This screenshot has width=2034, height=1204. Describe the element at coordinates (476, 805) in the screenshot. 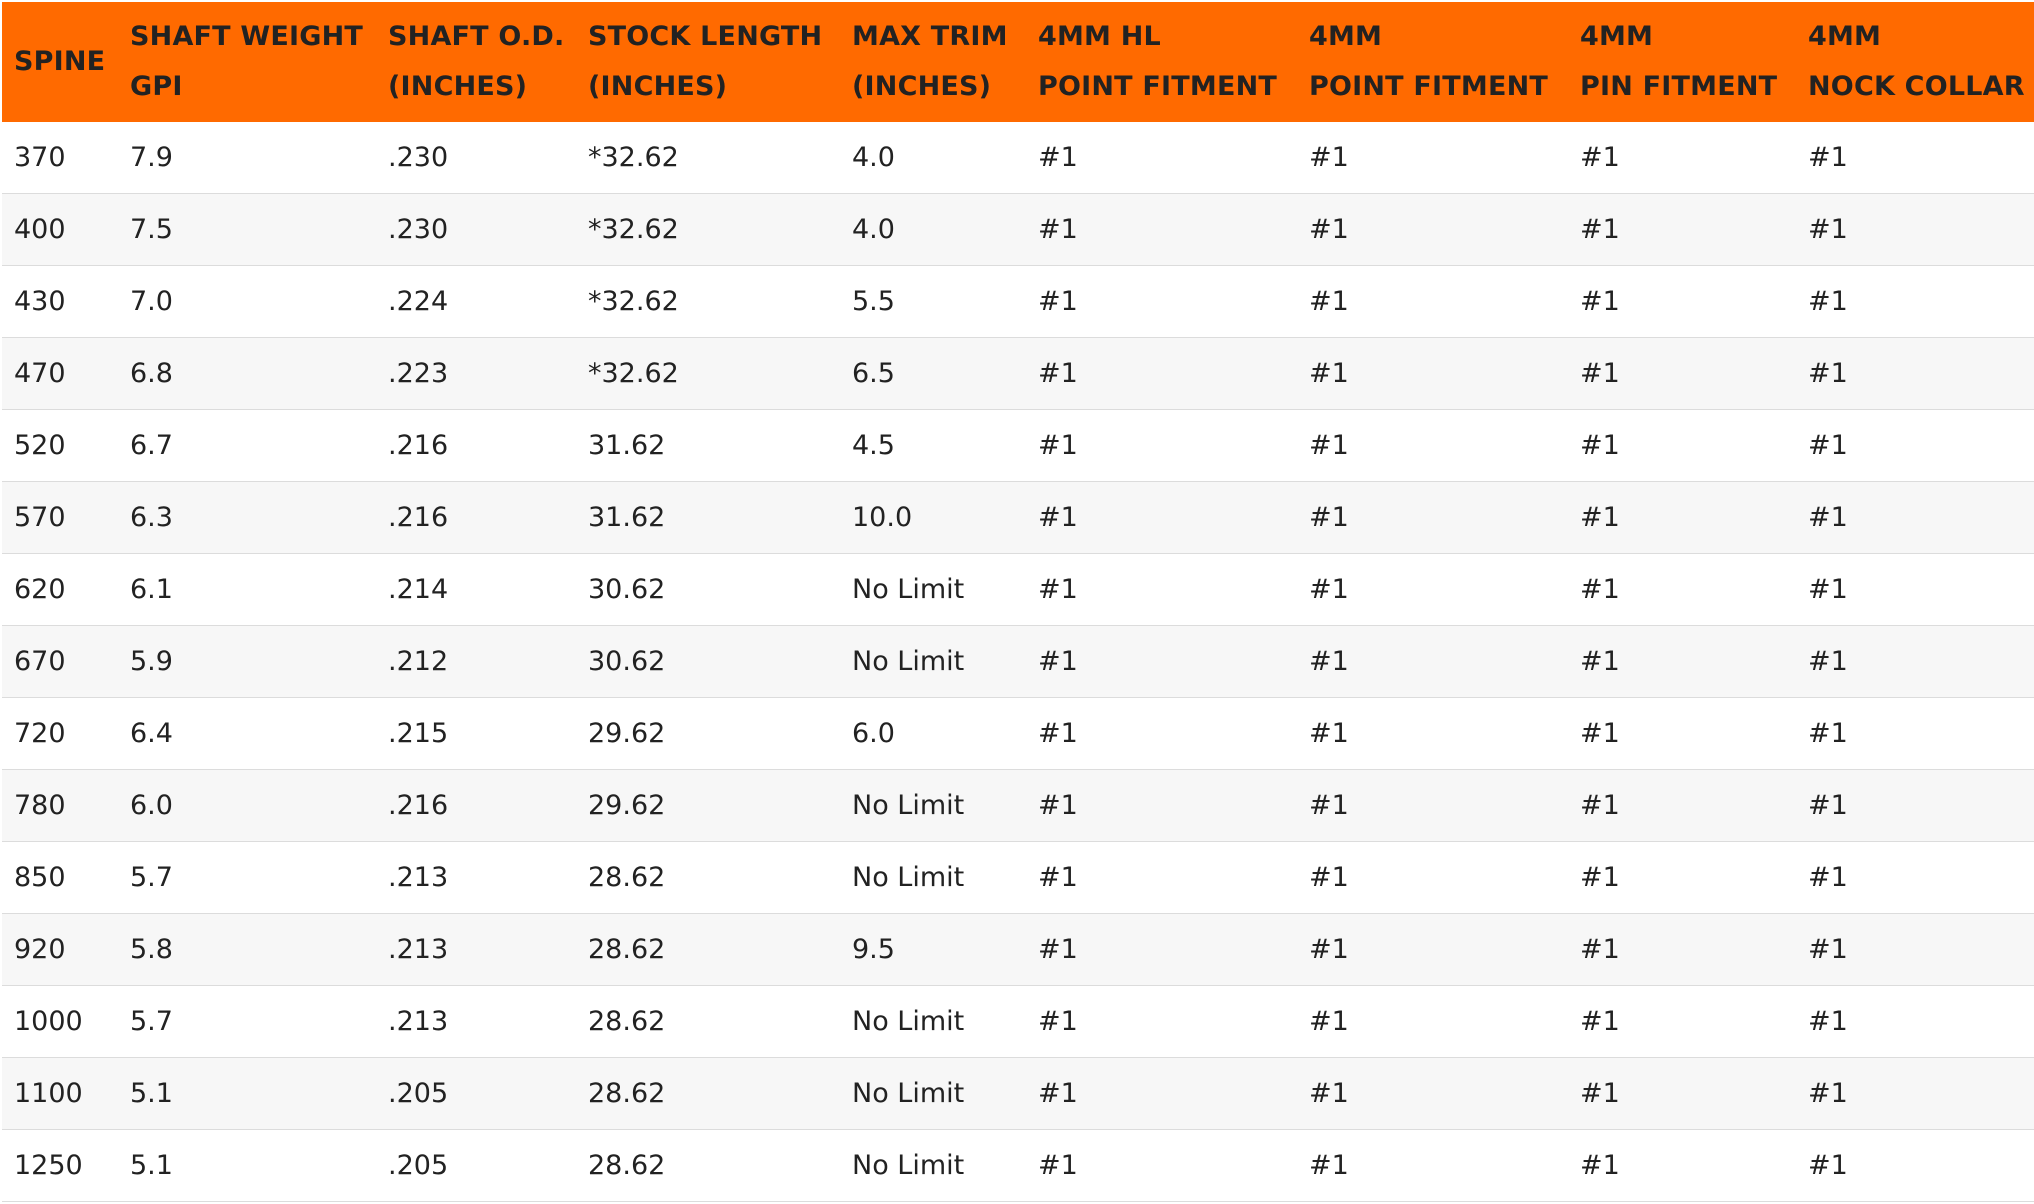

I see `table-cell: .216` at that location.